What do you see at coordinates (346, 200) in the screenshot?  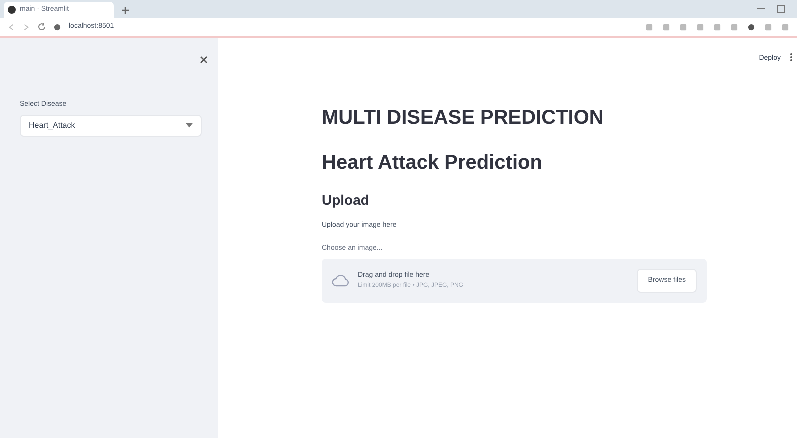 I see `section-heading: Upload` at bounding box center [346, 200].